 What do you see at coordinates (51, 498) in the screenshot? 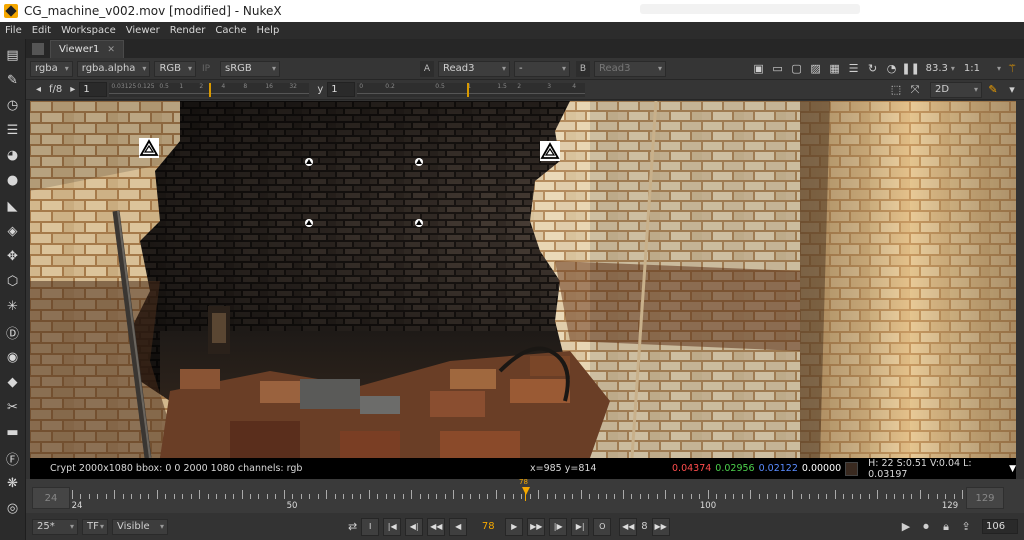
I see `timeline-start-frame: 24` at bounding box center [51, 498].